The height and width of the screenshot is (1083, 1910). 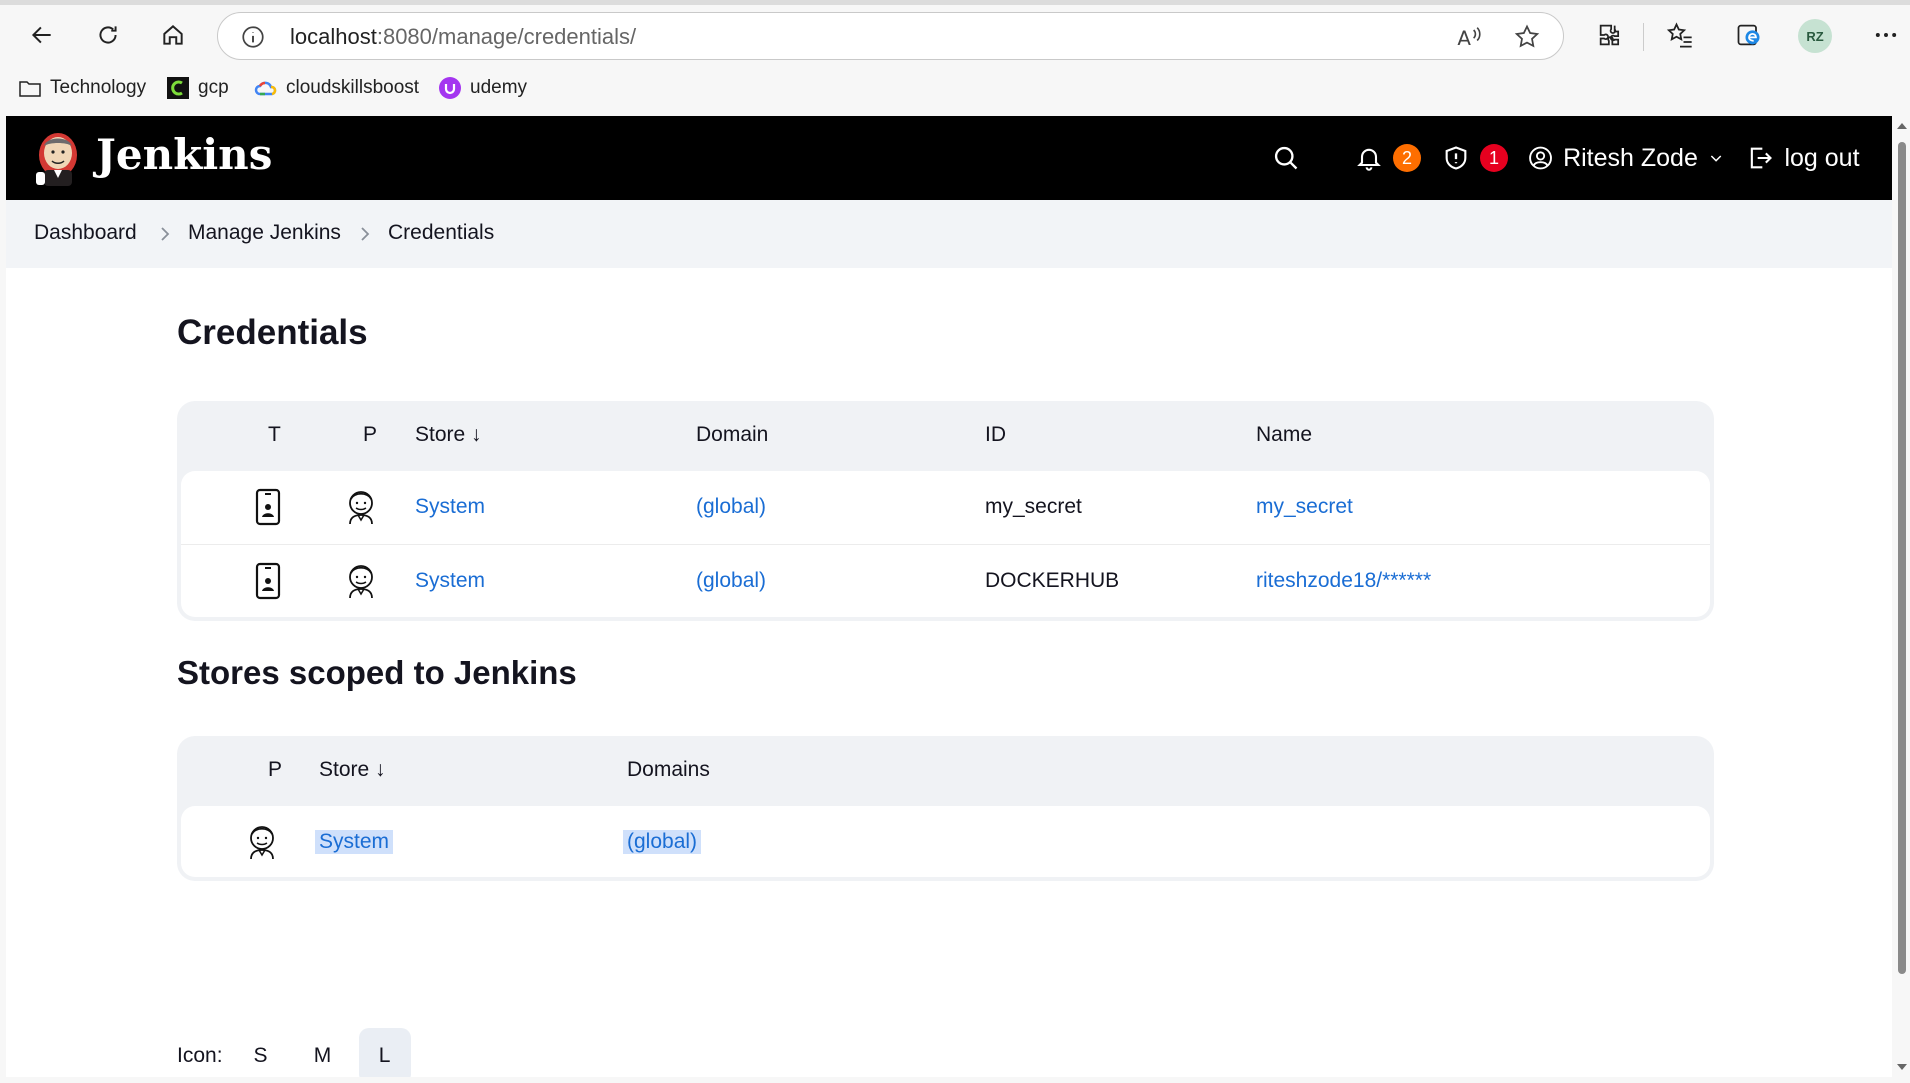 I want to click on bookmark-label: Technology, so click(x=98, y=87).